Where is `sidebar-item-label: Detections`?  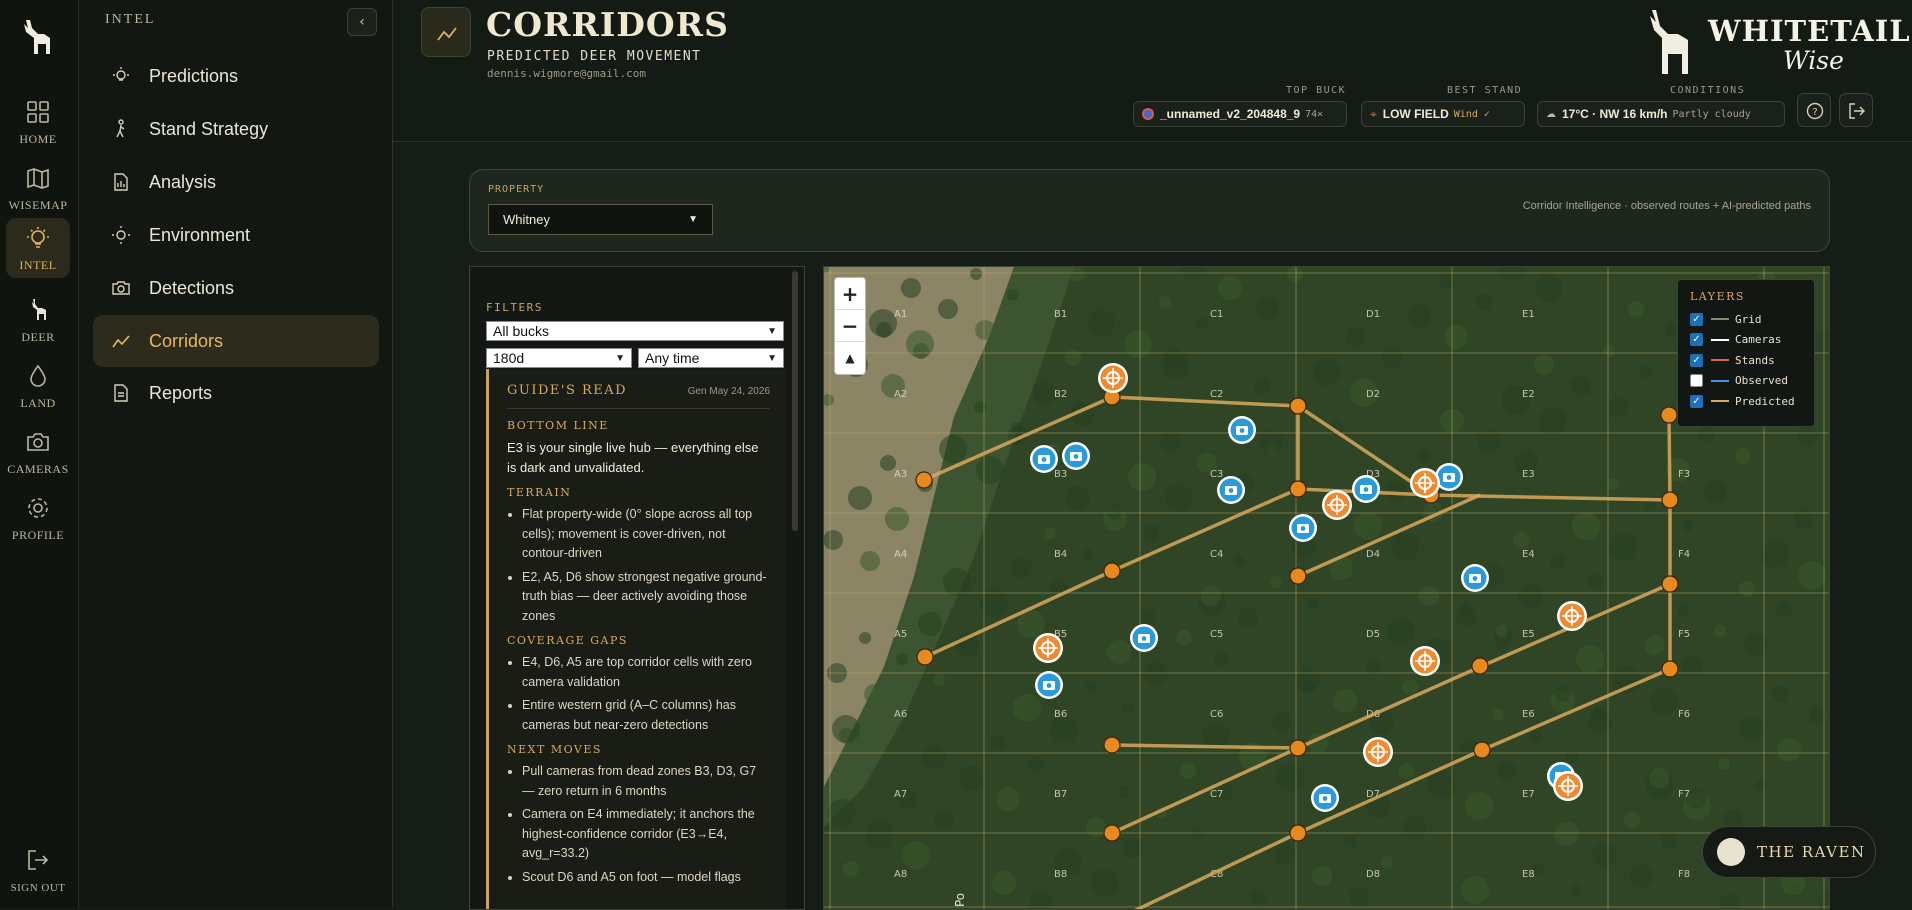 sidebar-item-label: Detections is located at coordinates (192, 287).